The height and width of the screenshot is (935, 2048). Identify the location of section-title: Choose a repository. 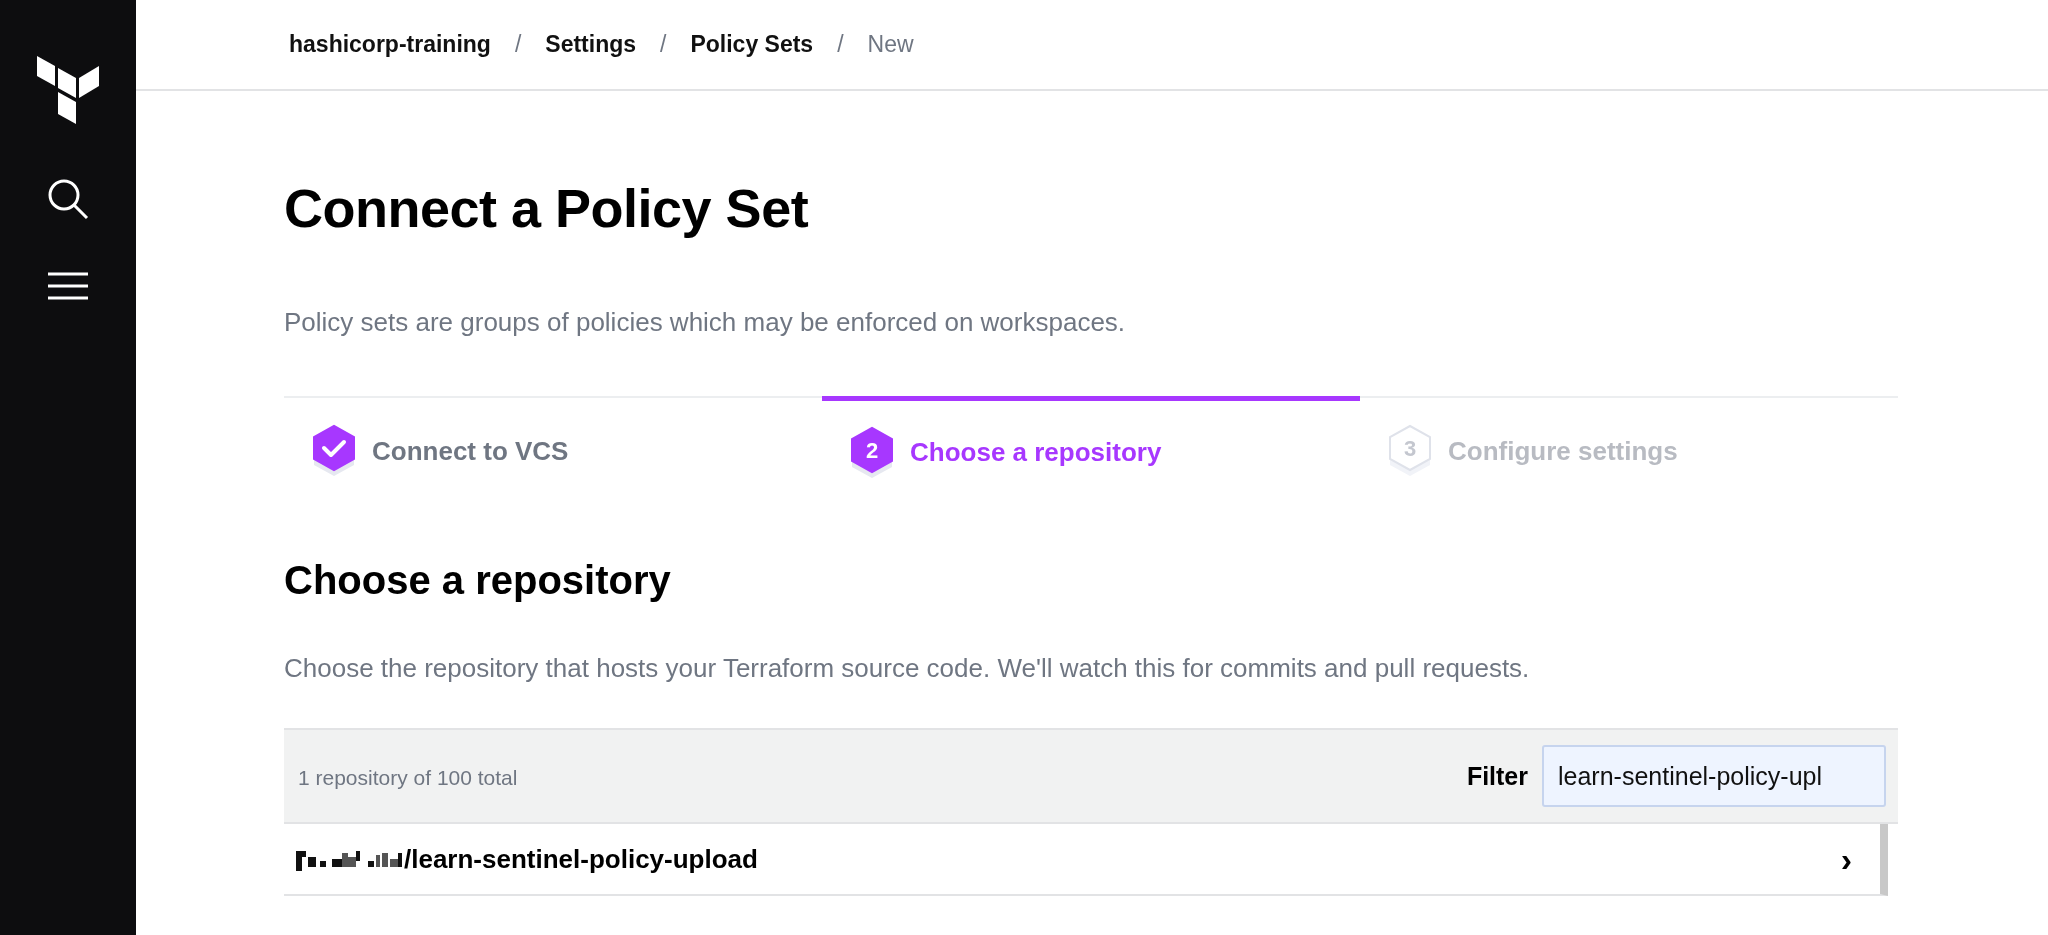
(478, 580).